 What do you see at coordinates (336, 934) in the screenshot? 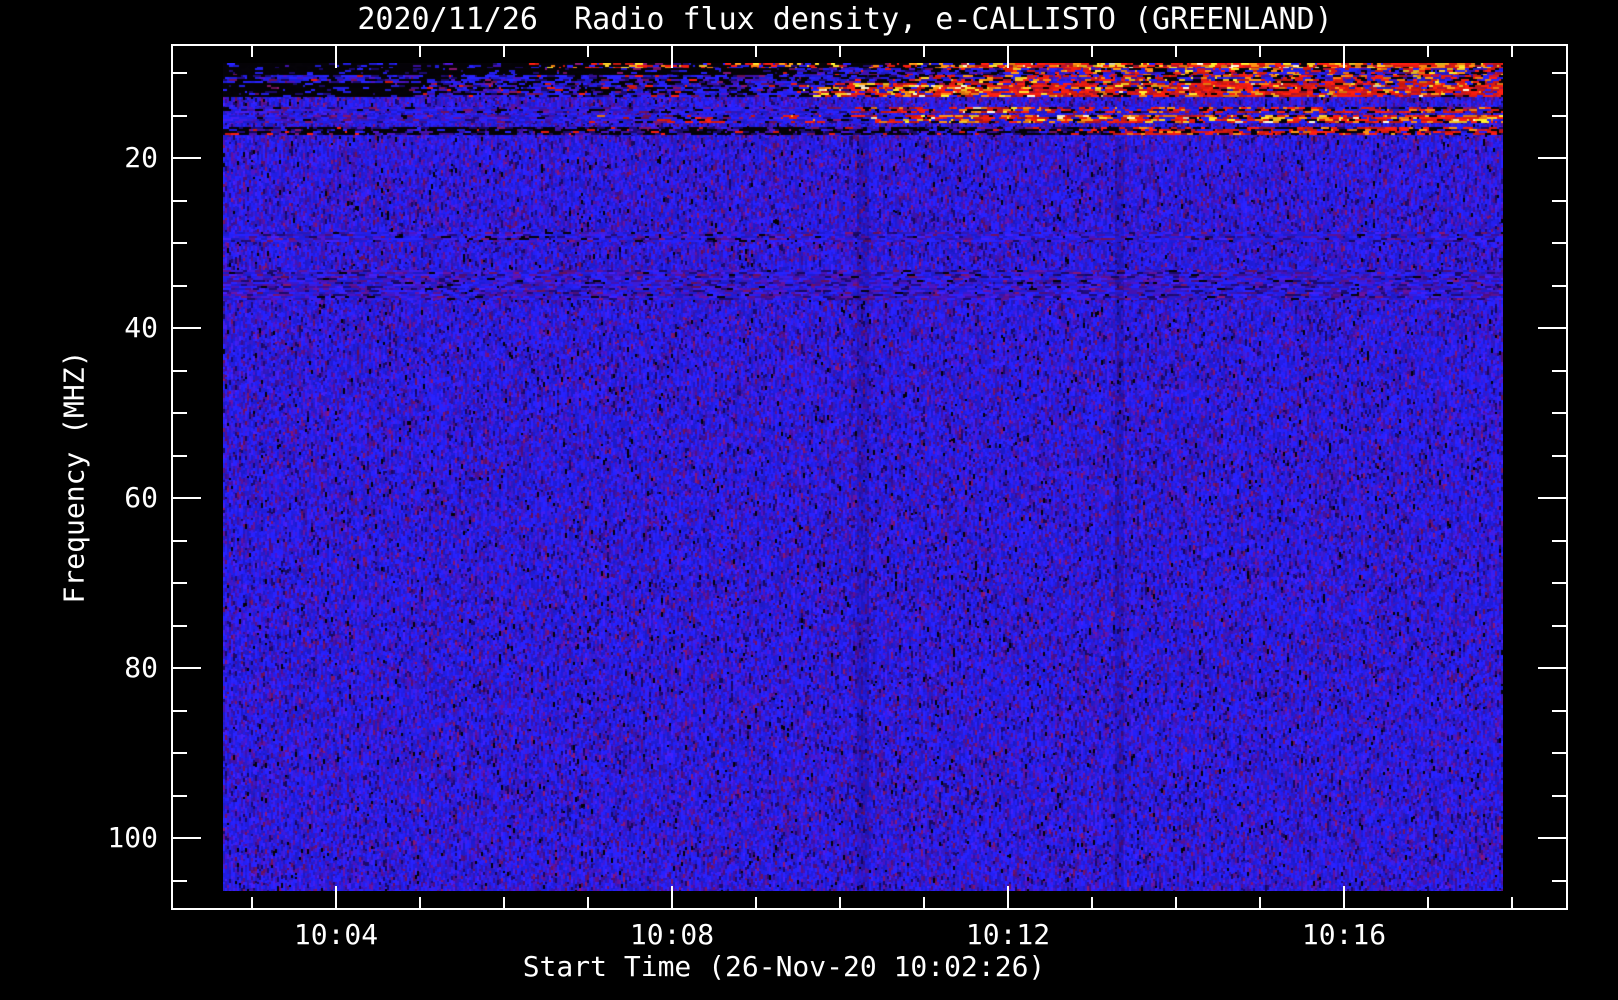
I see `x-tick-label: 10:04` at bounding box center [336, 934].